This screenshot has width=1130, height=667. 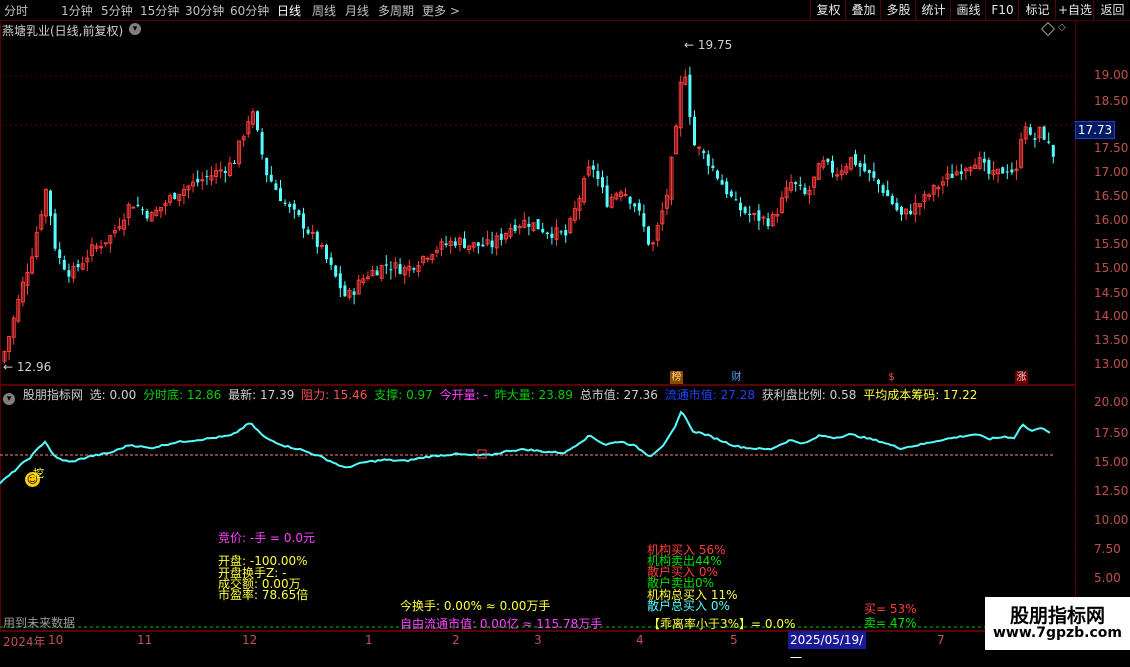 What do you see at coordinates (1111, 491) in the screenshot?
I see `indicator-tick: 12.50` at bounding box center [1111, 491].